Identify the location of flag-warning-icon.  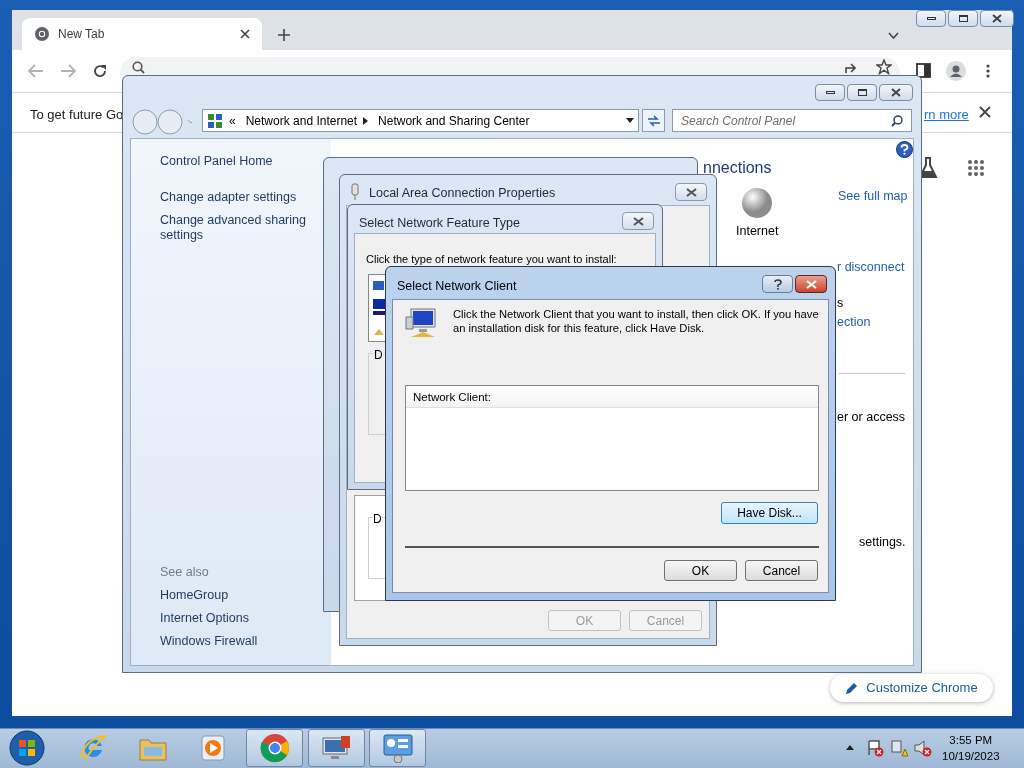
(875, 748).